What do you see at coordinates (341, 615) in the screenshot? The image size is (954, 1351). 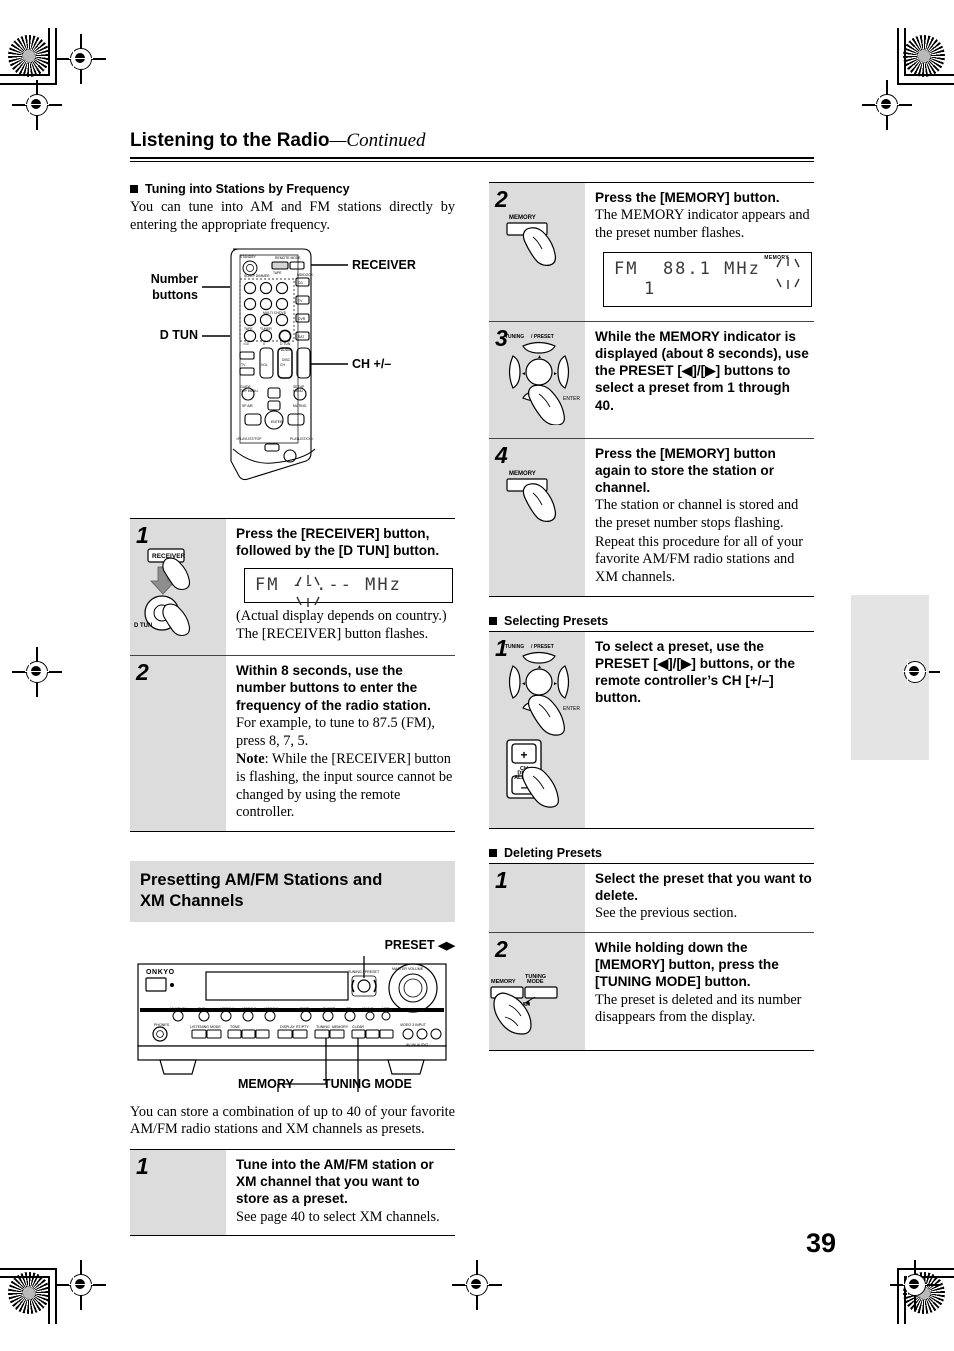 I see `step-sub-1: (Actual display depends on country.)` at bounding box center [341, 615].